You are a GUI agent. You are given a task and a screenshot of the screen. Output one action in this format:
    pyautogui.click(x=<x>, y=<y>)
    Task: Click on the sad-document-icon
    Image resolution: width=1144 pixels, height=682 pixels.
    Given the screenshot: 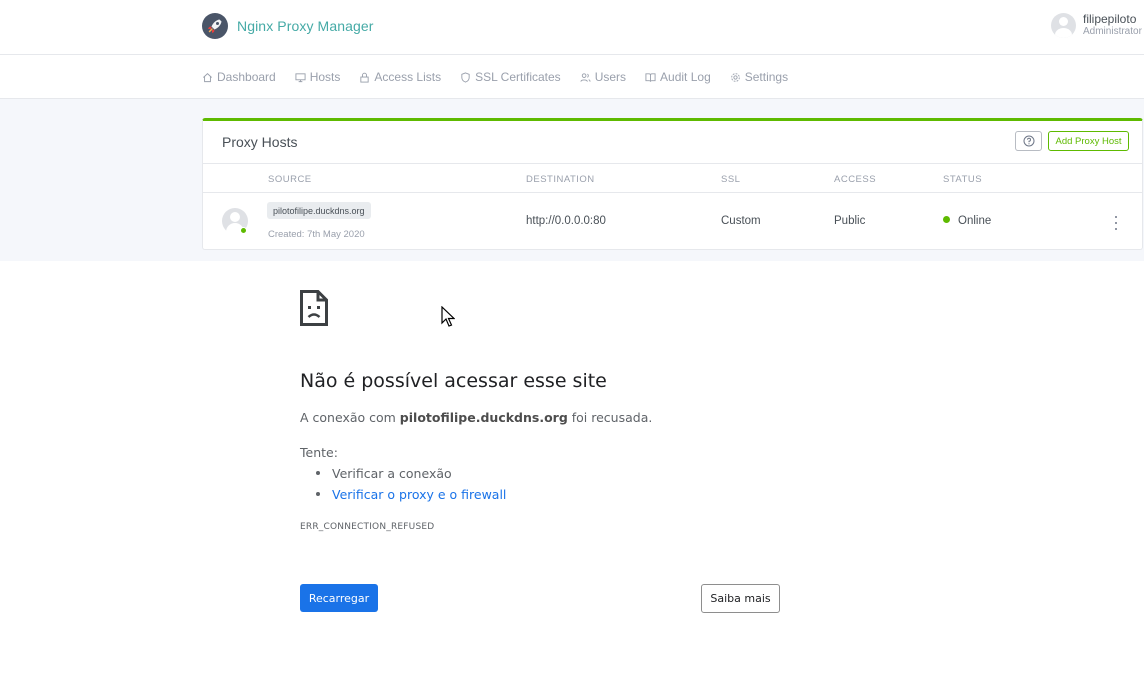 What is the action you would take?
    pyautogui.click(x=314, y=310)
    